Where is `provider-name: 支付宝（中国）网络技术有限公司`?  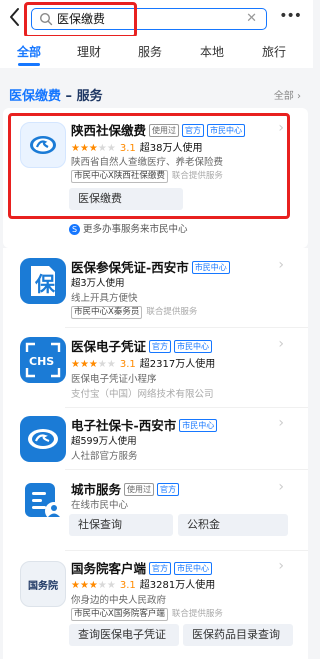
provider-name: 支付宝（中国）网络技术有限公司 is located at coordinates (142, 394).